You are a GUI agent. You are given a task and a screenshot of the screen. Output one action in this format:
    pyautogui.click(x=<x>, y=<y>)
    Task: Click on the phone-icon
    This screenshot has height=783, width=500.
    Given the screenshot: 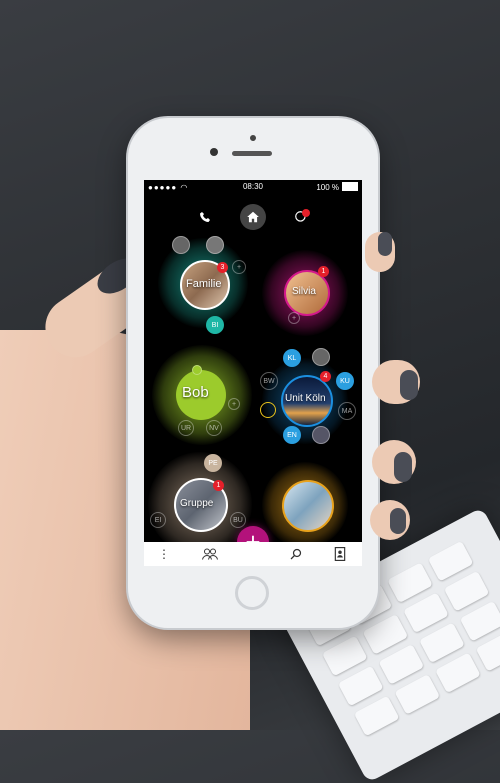 What is the action you would take?
    pyautogui.click(x=205, y=217)
    